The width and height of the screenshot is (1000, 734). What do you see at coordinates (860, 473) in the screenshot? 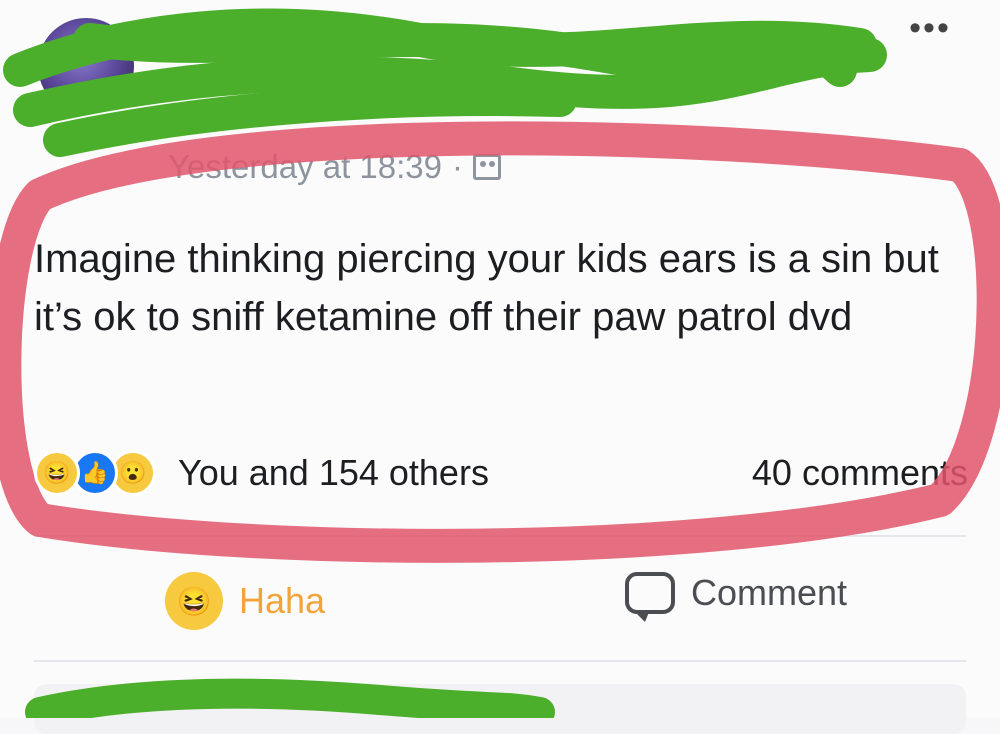
I see `comments-count: 40 comments` at bounding box center [860, 473].